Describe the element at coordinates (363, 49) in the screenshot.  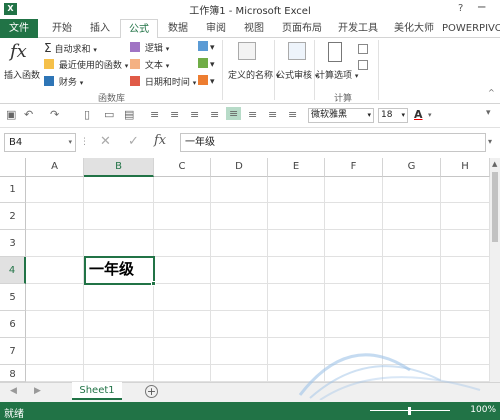
I see `calc-now-icon` at that location.